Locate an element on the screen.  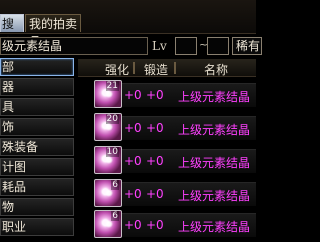
column-name: 名称 is located at coordinates (216, 69).